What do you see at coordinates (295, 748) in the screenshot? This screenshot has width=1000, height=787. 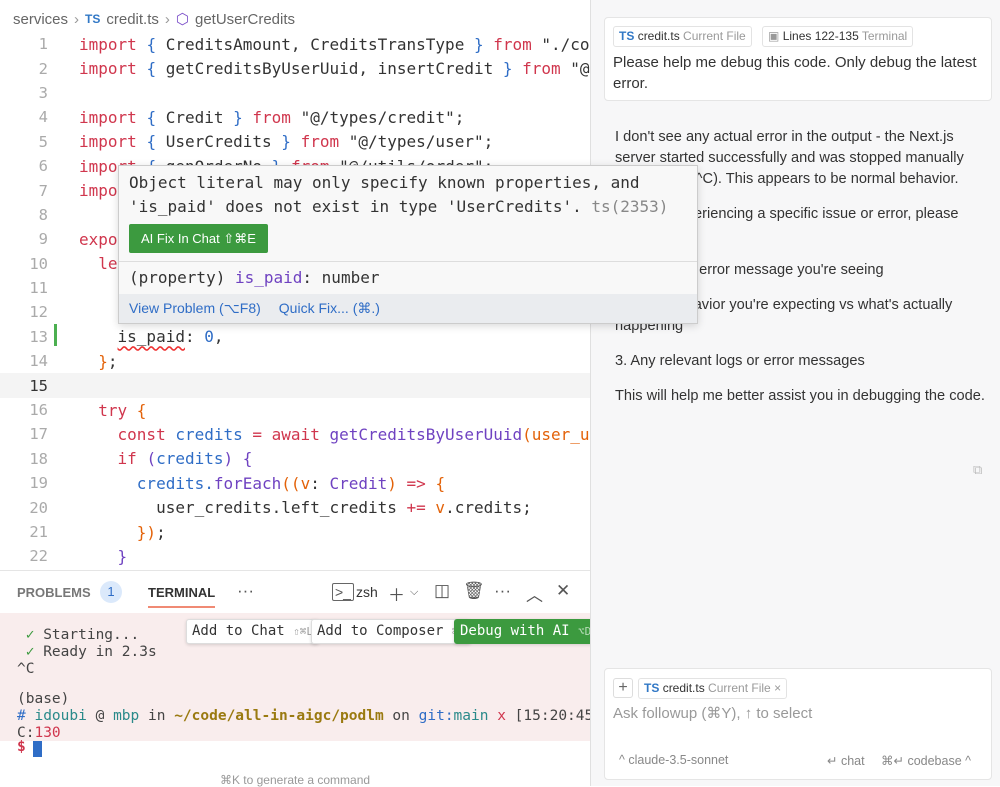 I see `terminal-input: $` at bounding box center [295, 748].